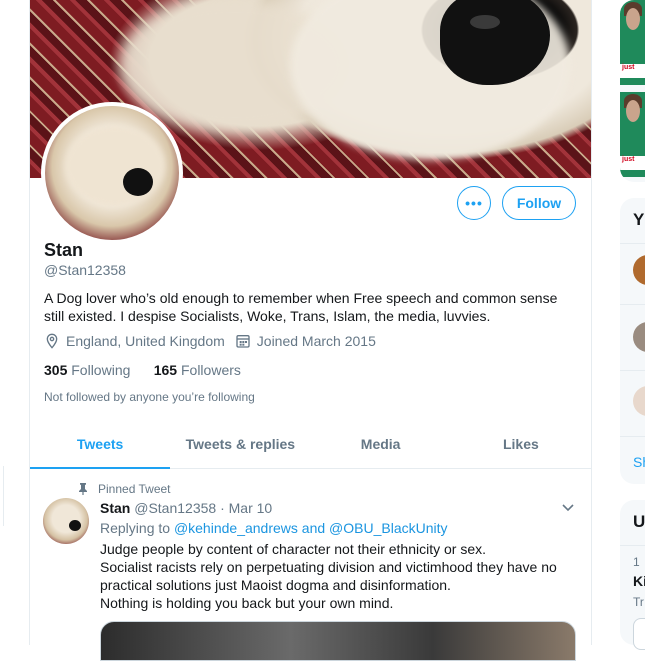 This screenshot has height=661, width=645. What do you see at coordinates (316, 341) in the screenshot?
I see `profile-joined-date: Joined March 2015` at bounding box center [316, 341].